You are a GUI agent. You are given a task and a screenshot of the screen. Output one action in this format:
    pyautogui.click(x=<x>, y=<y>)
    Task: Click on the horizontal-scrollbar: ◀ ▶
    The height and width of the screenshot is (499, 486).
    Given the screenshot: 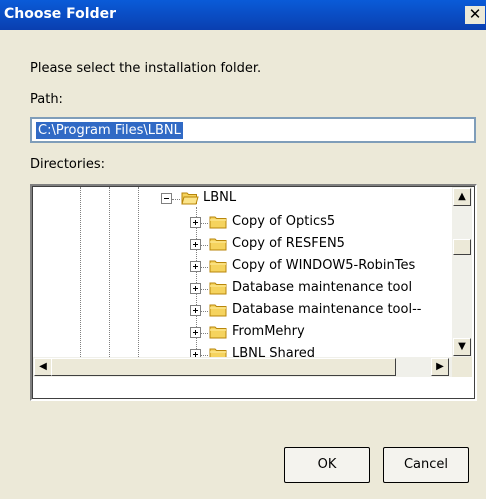 What is the action you would take?
    pyautogui.click(x=242, y=367)
    